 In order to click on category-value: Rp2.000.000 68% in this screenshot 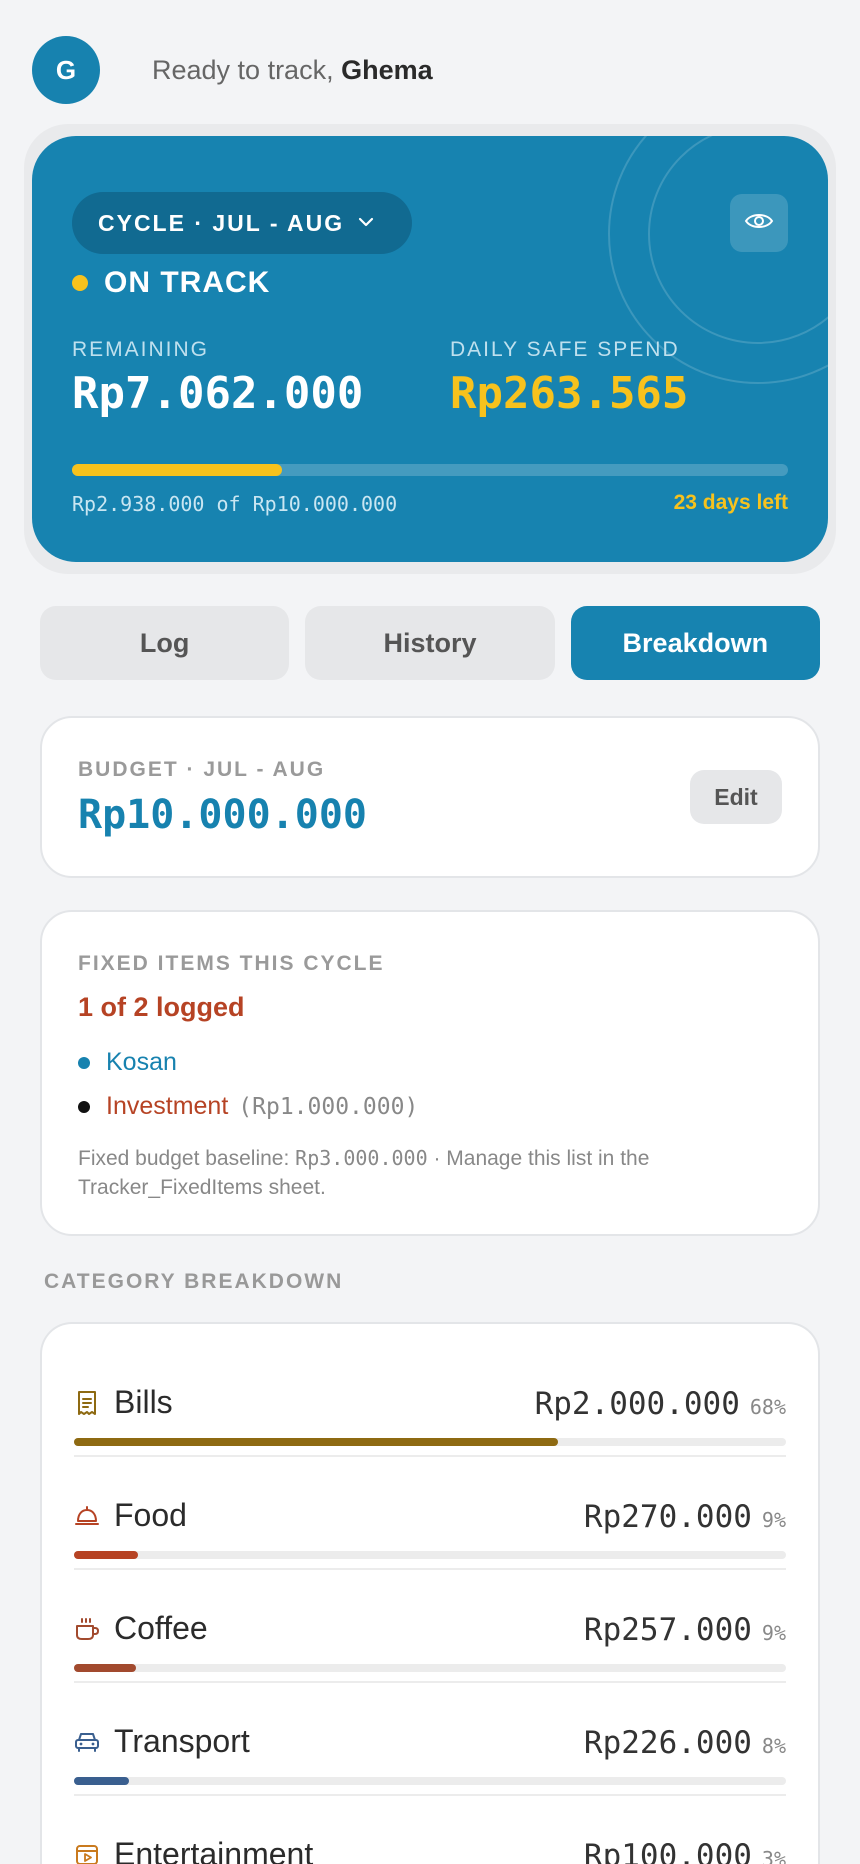, I will do `click(660, 1404)`.